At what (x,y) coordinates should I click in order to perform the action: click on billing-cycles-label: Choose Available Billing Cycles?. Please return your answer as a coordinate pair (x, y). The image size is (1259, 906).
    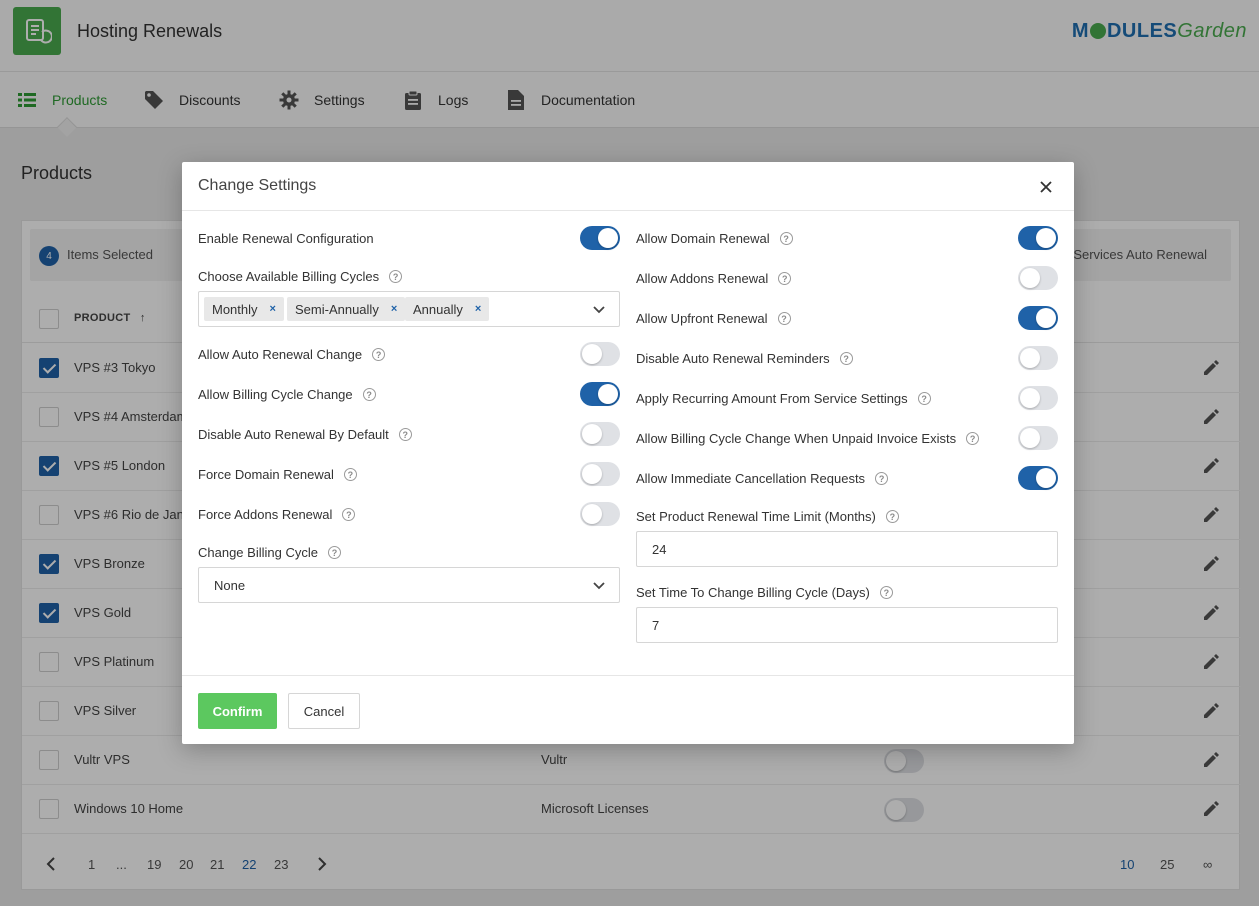
    Looking at the image, I should click on (300, 276).